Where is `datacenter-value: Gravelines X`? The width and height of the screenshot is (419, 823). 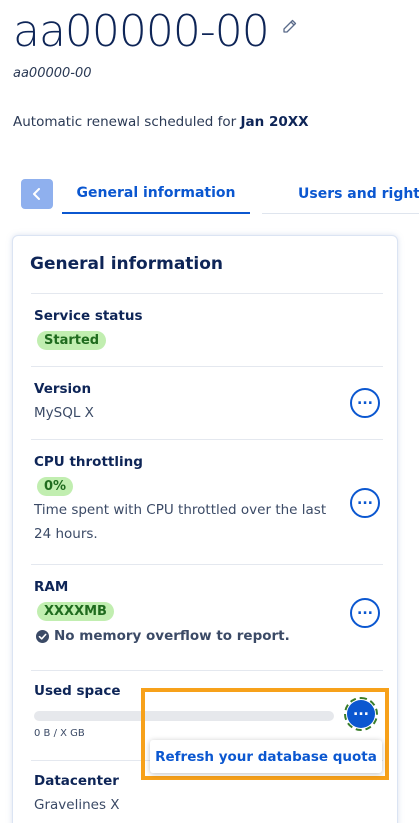 datacenter-value: Gravelines X is located at coordinates (77, 805).